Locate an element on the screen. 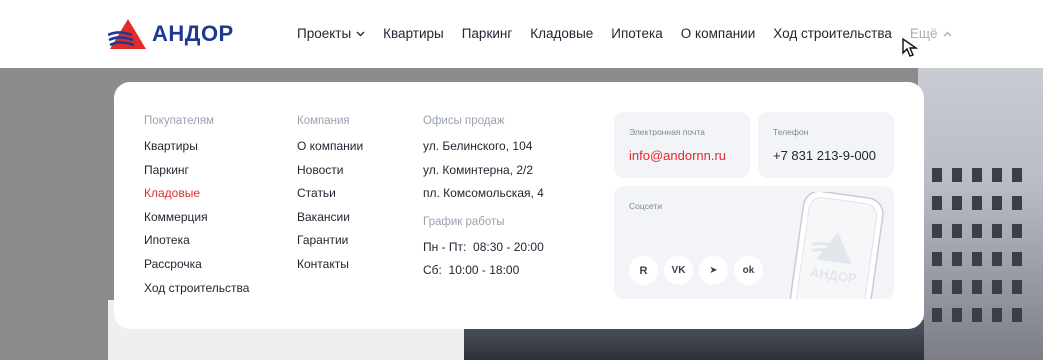 Image resolution: width=1043 pixels, height=360 pixels. menu-link-contacts: Контакты is located at coordinates (330, 269).